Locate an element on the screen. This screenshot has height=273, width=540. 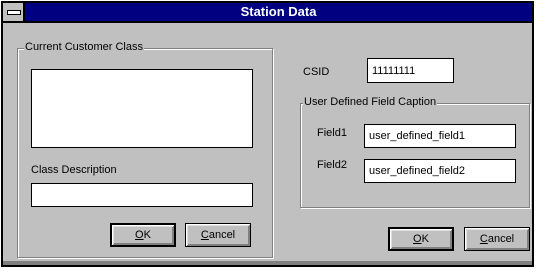
system-menu-icon is located at coordinates (14, 12).